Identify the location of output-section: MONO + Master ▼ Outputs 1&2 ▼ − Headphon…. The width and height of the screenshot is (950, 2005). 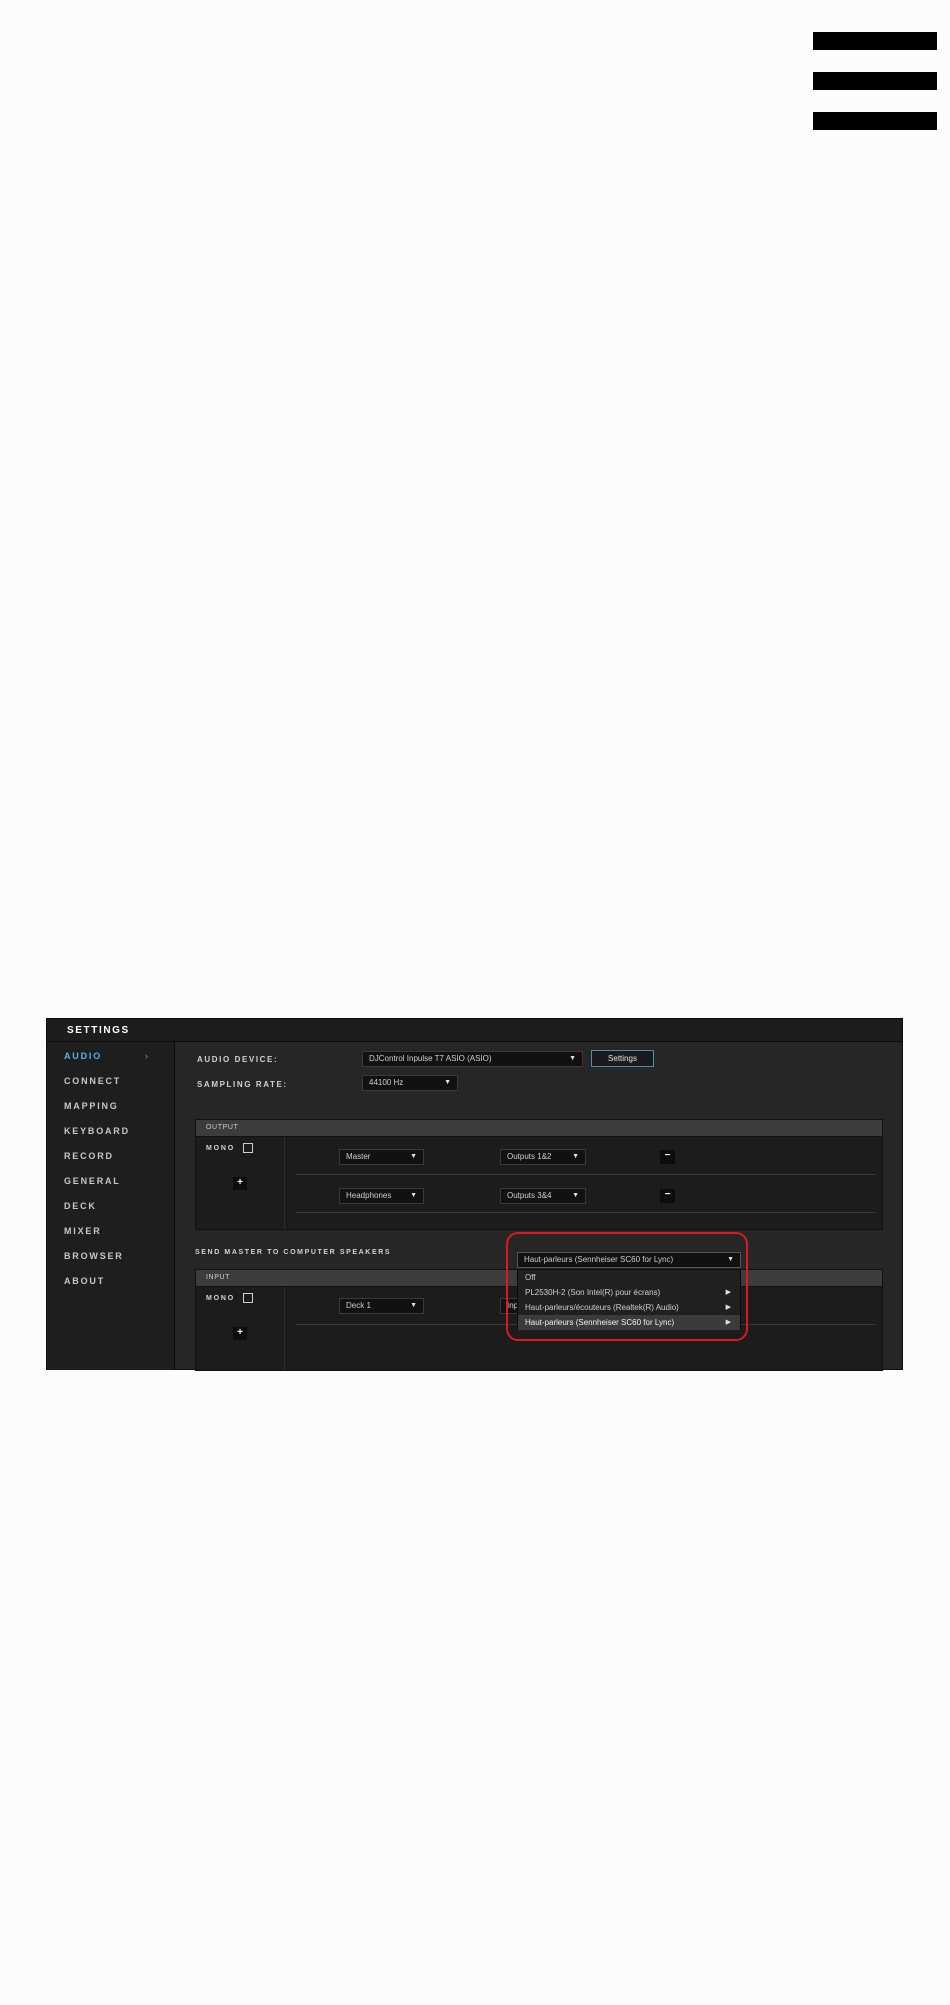
(539, 1183).